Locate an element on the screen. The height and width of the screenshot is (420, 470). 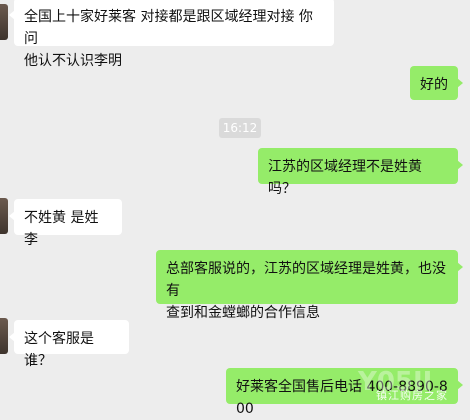
message-bubble-incoming: 全国上十家好莱客 对接都是跟区域经理对接 你问 他认不认识李明 is located at coordinates (171, 34).